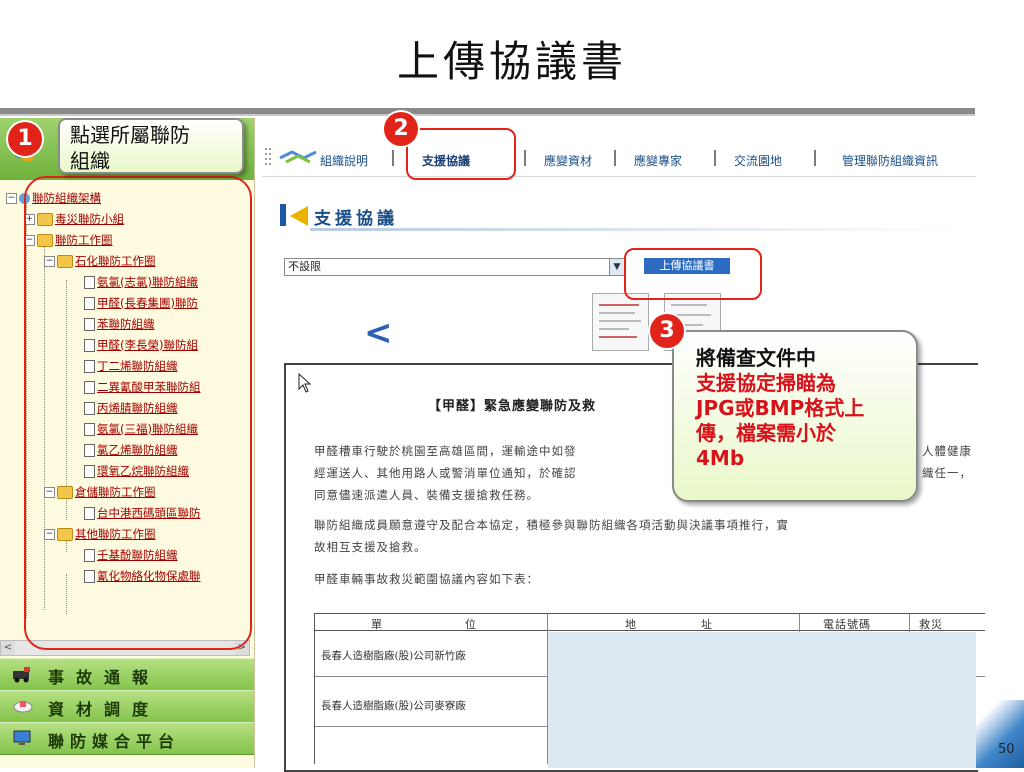 The height and width of the screenshot is (772, 1024). What do you see at coordinates (356, 219) in the screenshot?
I see `section-title: 支援協議` at bounding box center [356, 219].